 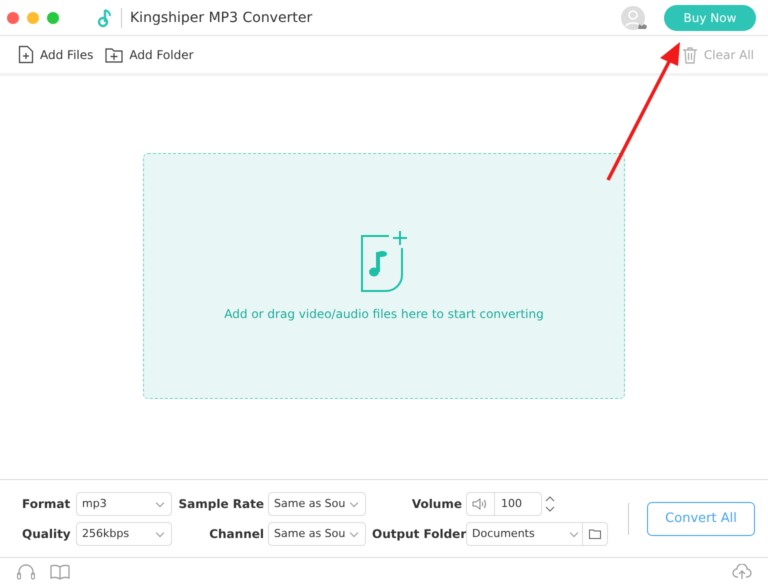 I want to click on add-music-file-icon, so click(x=384, y=261).